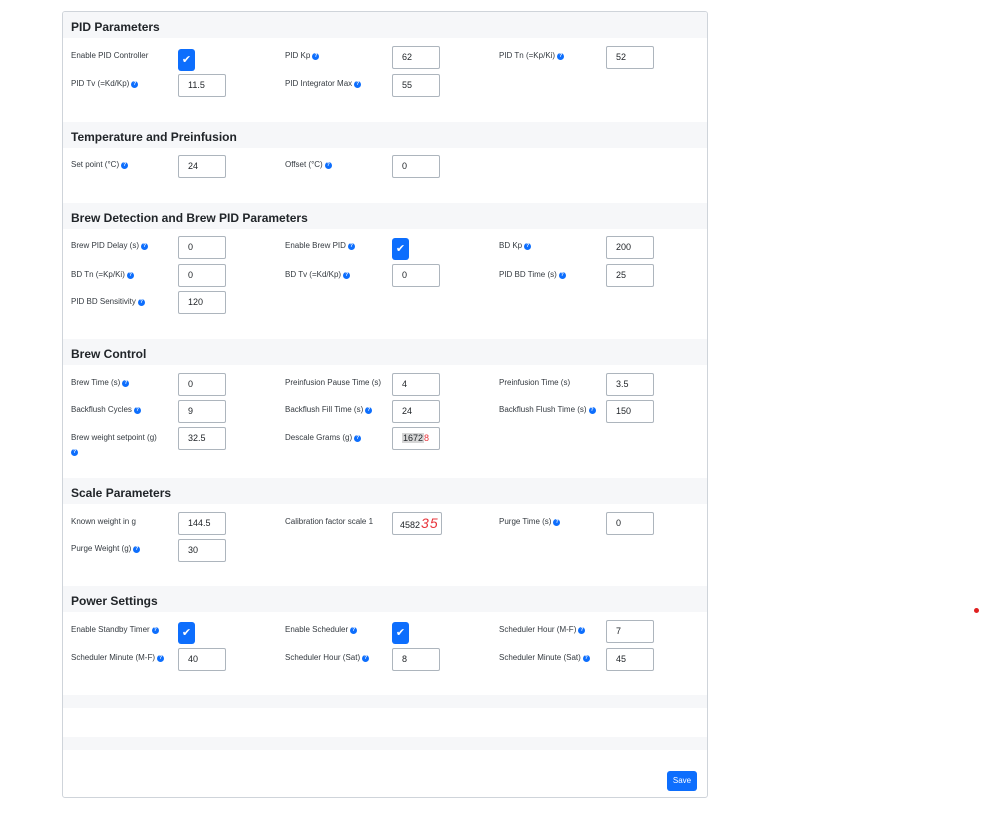 The width and height of the screenshot is (981, 814). What do you see at coordinates (110, 245) in the screenshot?
I see `label-brew-pid-delay: Brew PID Delay (s)?` at bounding box center [110, 245].